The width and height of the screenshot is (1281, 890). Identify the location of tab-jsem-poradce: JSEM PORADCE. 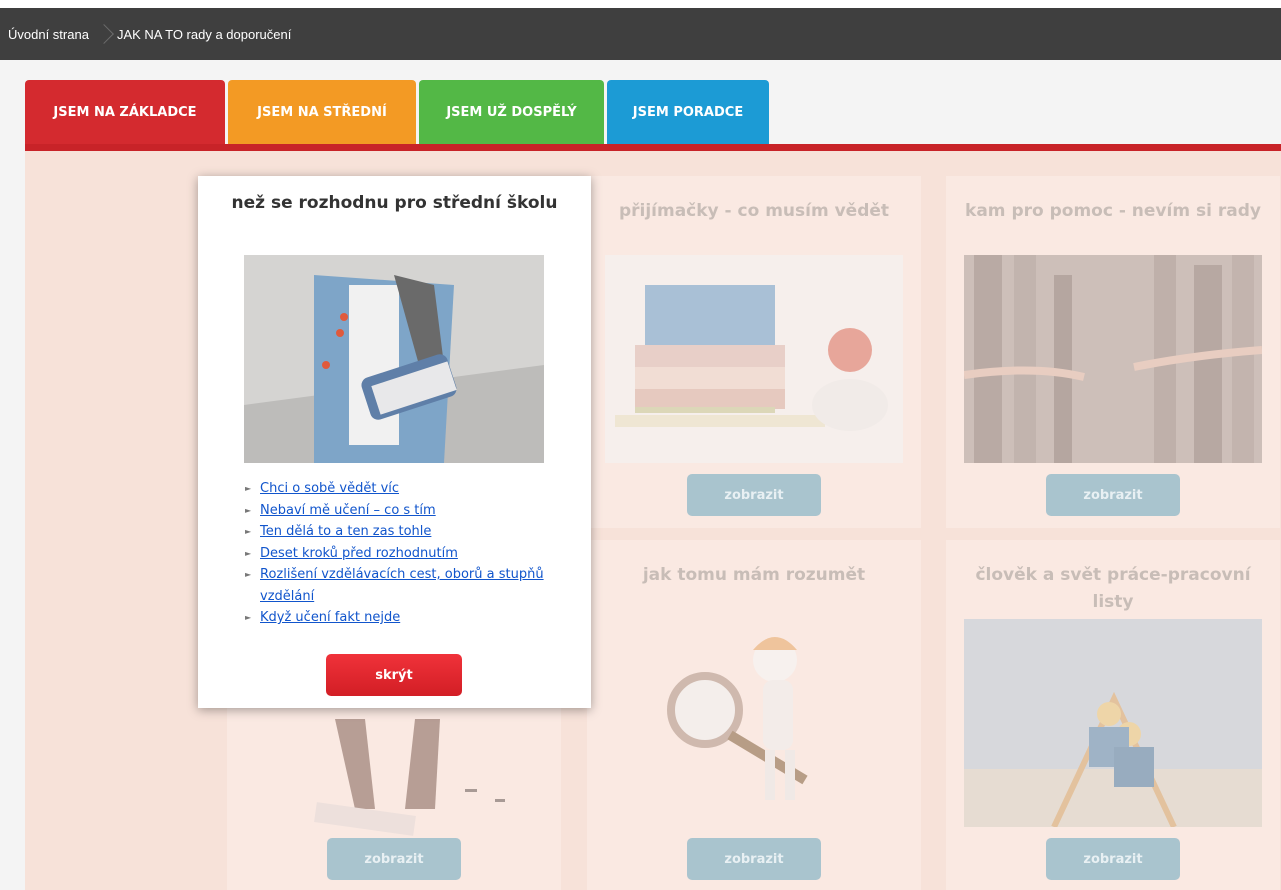
(688, 112).